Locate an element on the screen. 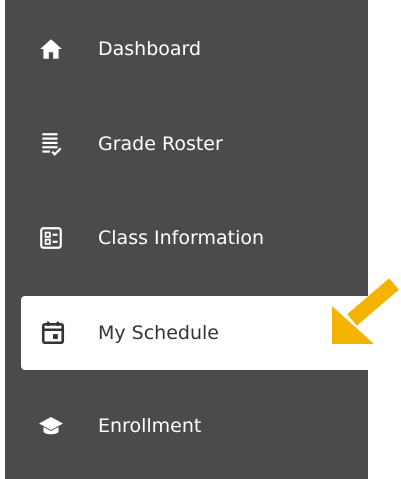  sidebar-item-label: Enrollment is located at coordinates (150, 426).